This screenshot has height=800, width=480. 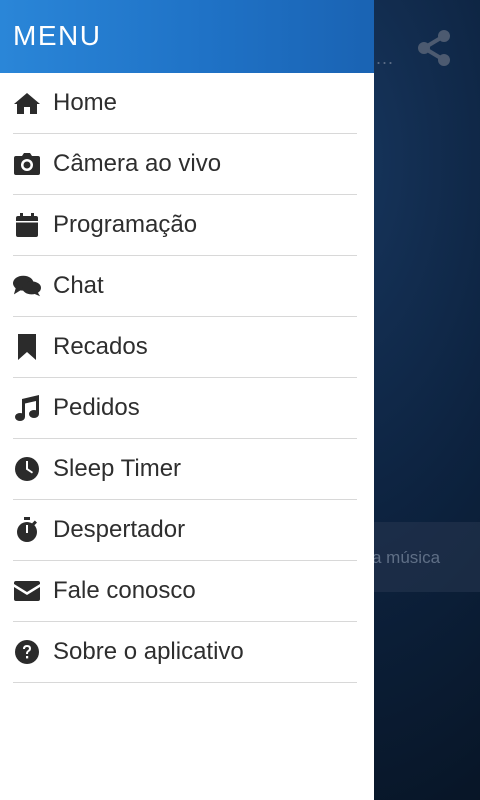 What do you see at coordinates (27, 408) in the screenshot?
I see `music-note-icon` at bounding box center [27, 408].